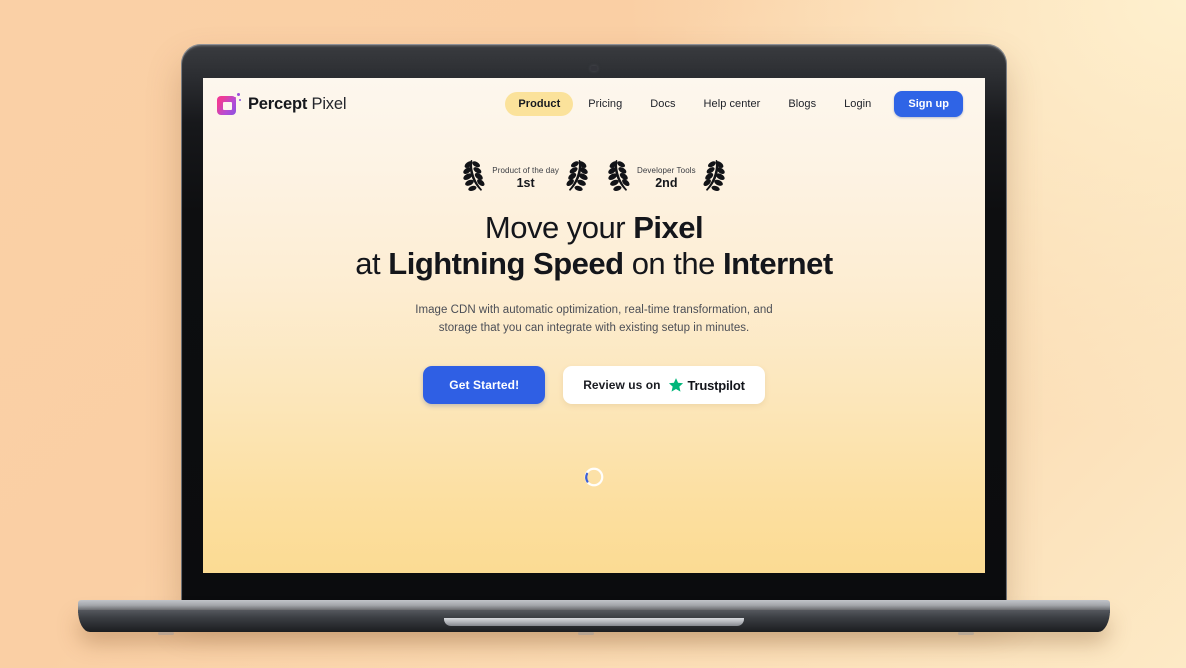 The image size is (1186, 668). Describe the element at coordinates (594, 61) in the screenshot. I see `laptop-top-bezel` at that location.